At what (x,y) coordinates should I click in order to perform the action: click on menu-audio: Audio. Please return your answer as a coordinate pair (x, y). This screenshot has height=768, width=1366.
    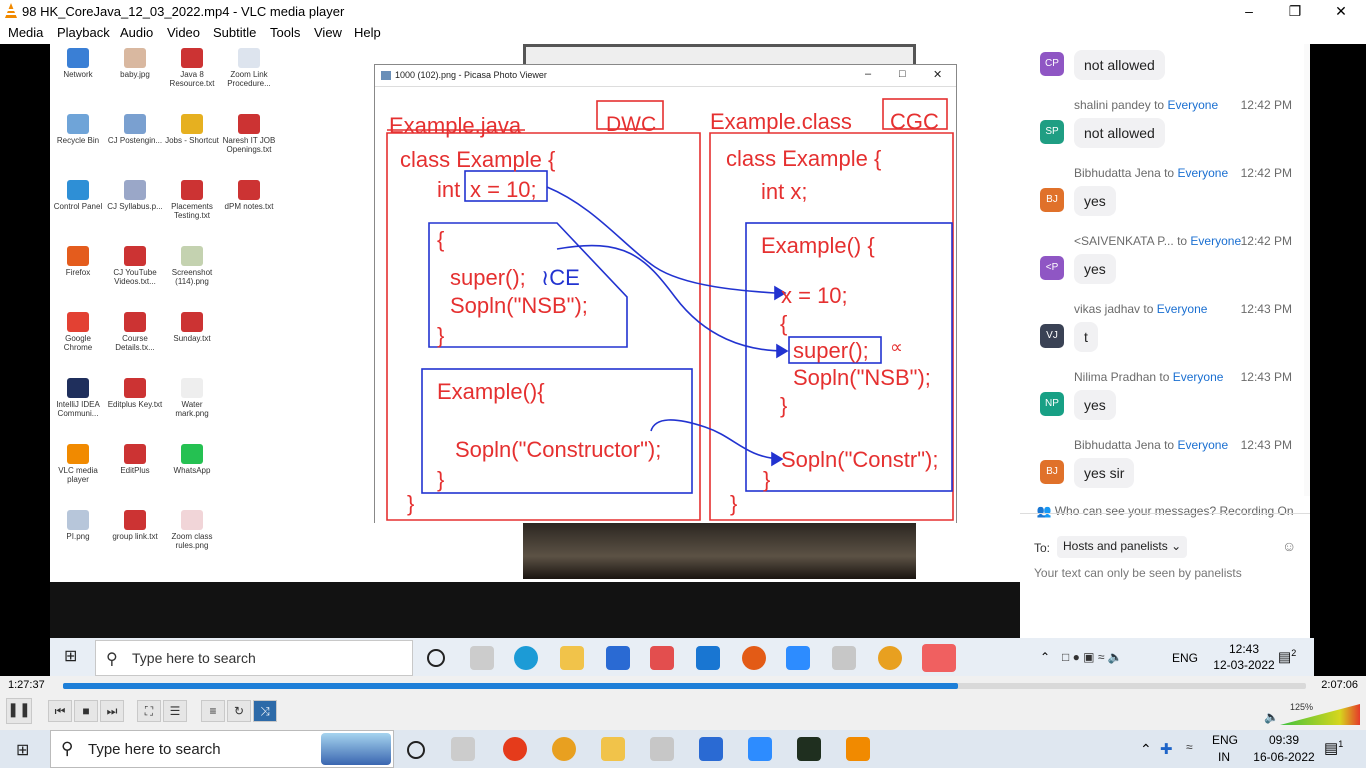
    Looking at the image, I should click on (136, 32).